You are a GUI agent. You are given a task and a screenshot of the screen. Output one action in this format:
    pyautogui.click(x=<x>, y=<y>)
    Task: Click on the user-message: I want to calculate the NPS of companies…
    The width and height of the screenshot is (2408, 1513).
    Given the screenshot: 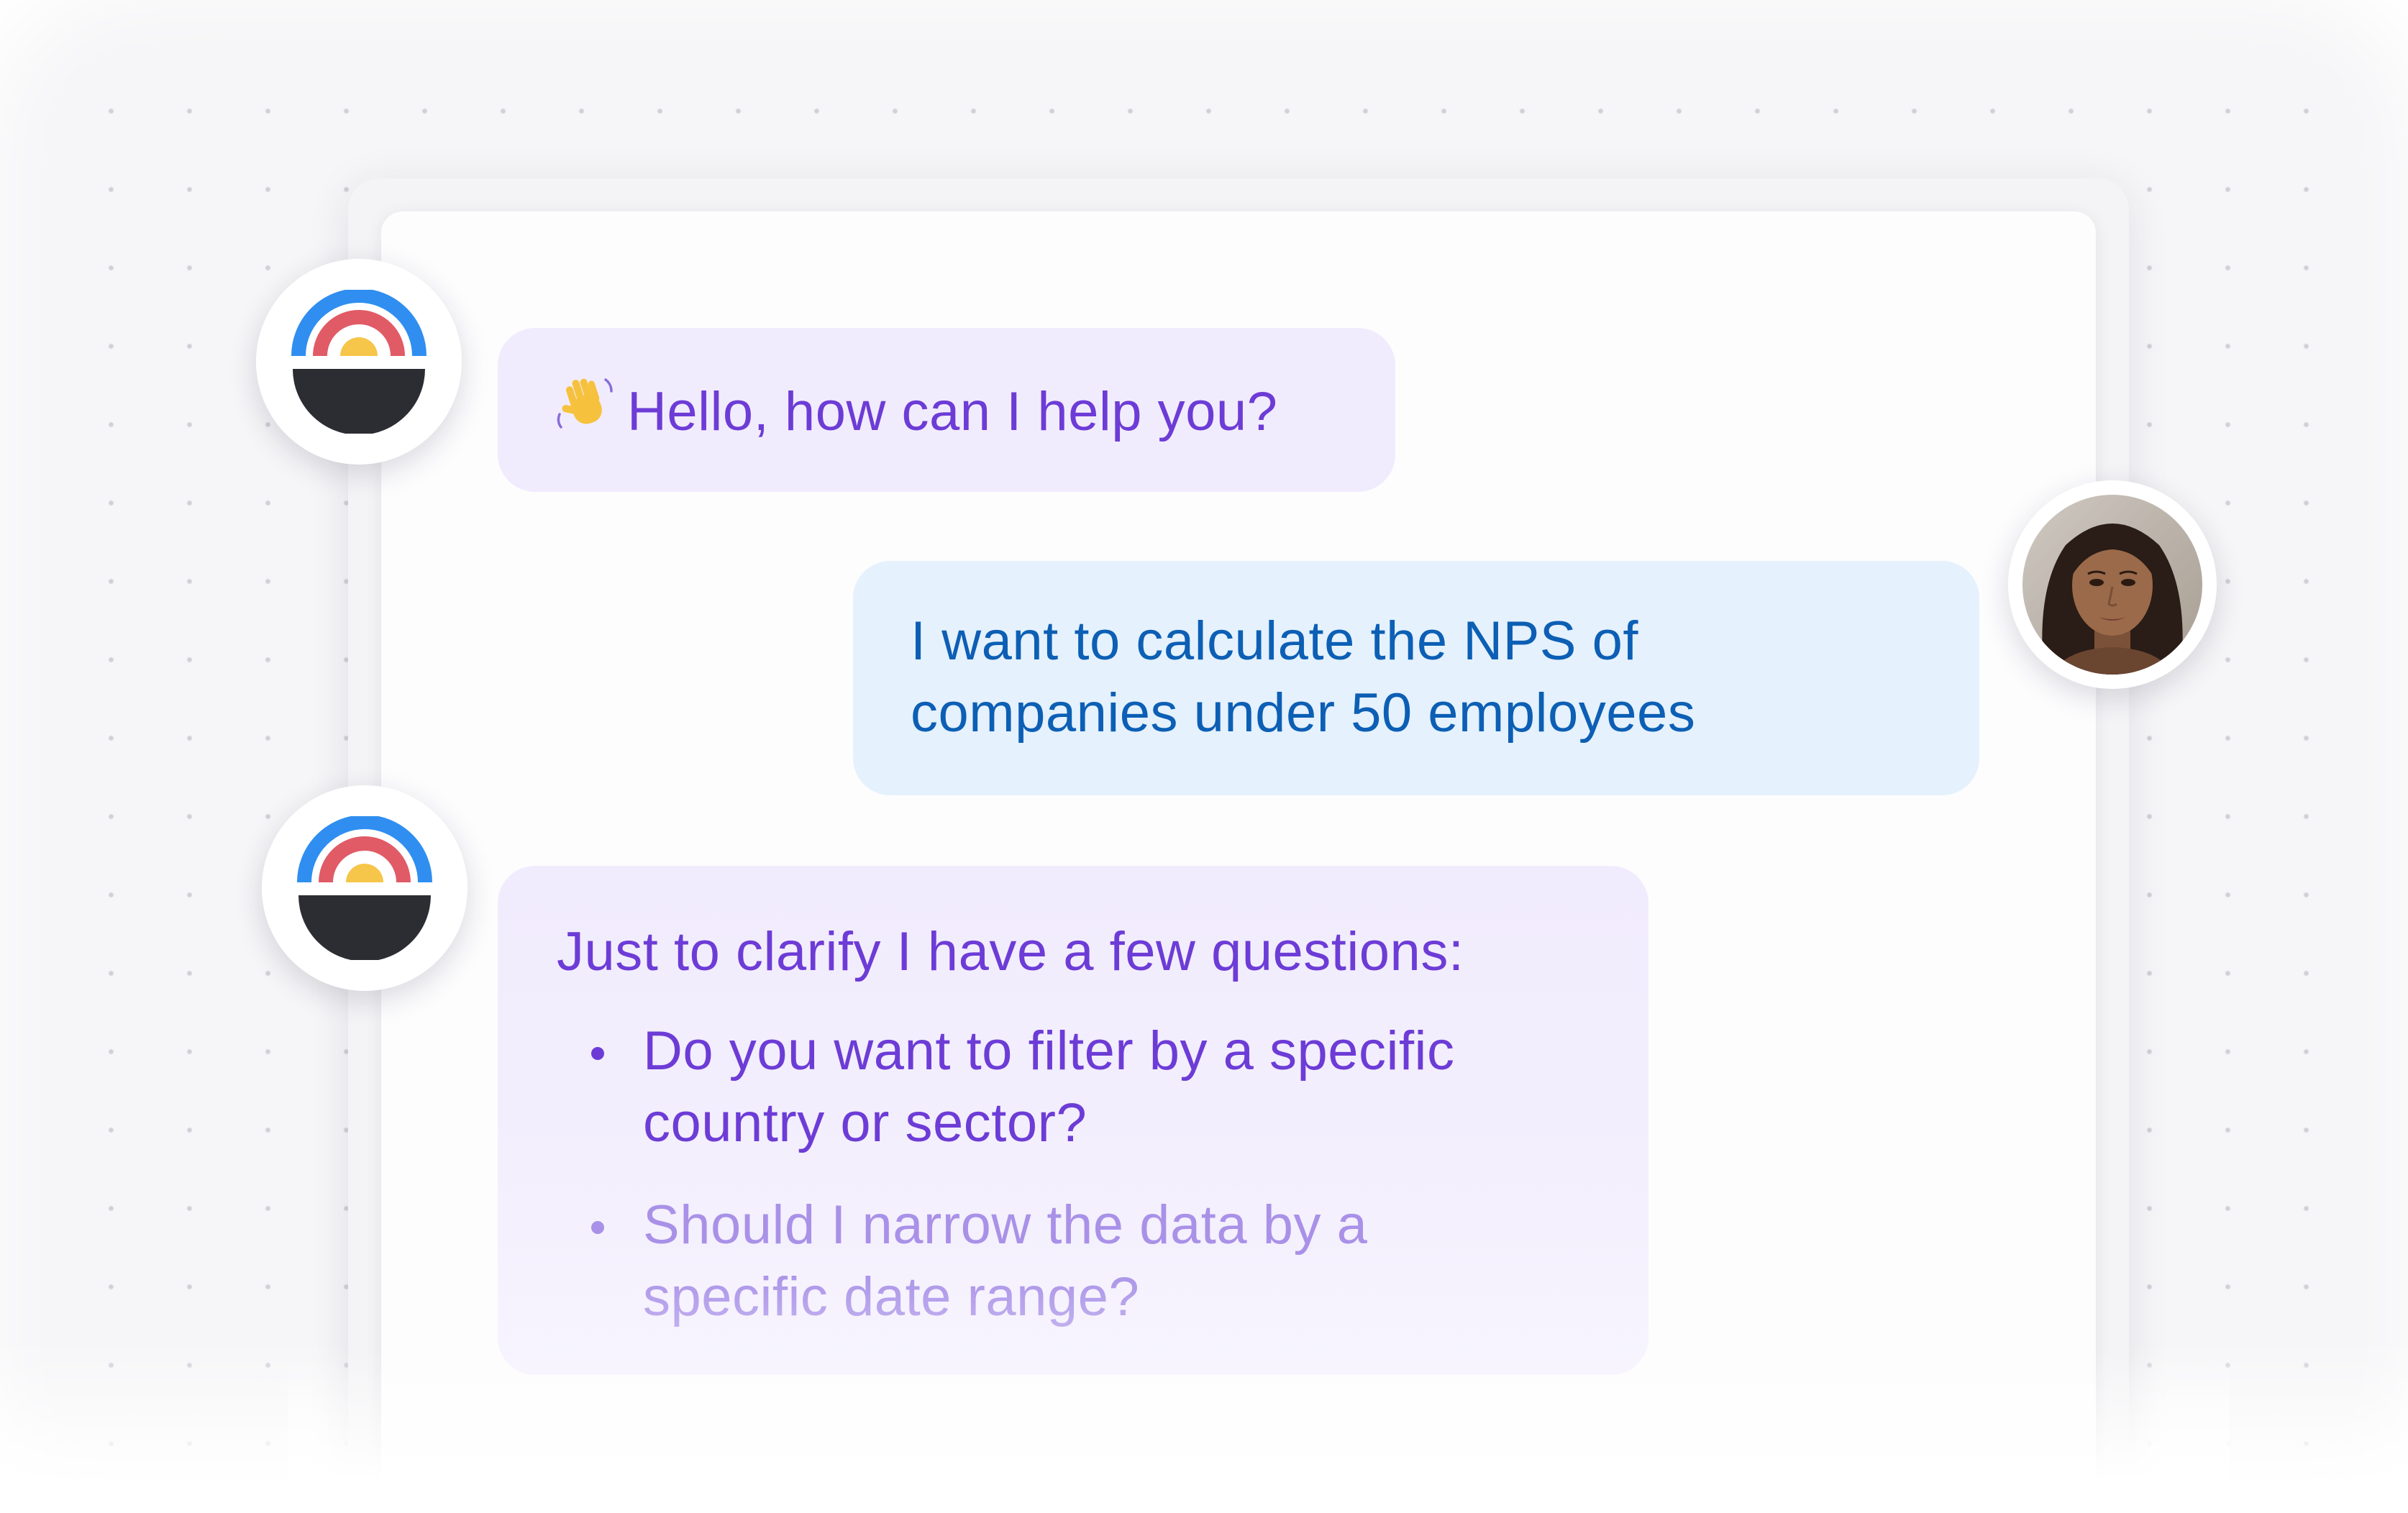 What is the action you would take?
    pyautogui.click(x=1416, y=678)
    